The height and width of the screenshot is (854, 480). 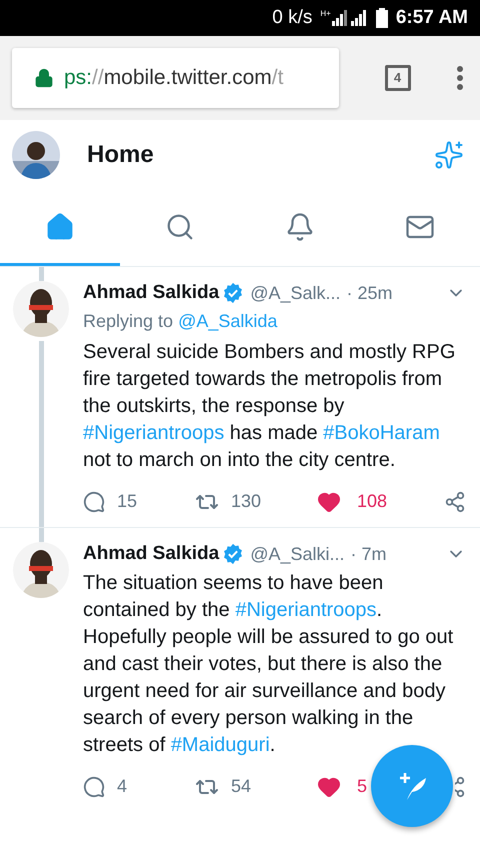 What do you see at coordinates (368, 554) in the screenshot?
I see `tweet-time: · 7m` at bounding box center [368, 554].